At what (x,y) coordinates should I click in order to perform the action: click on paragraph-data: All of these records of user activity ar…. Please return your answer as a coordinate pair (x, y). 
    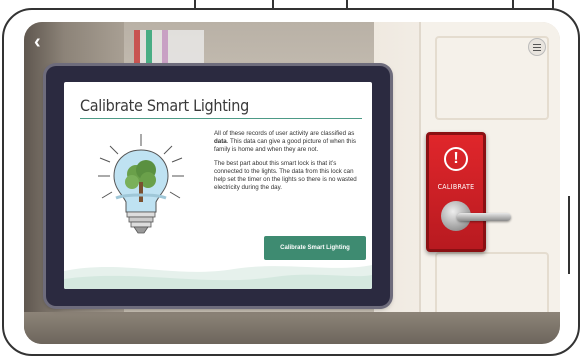
    Looking at the image, I should click on (290, 142).